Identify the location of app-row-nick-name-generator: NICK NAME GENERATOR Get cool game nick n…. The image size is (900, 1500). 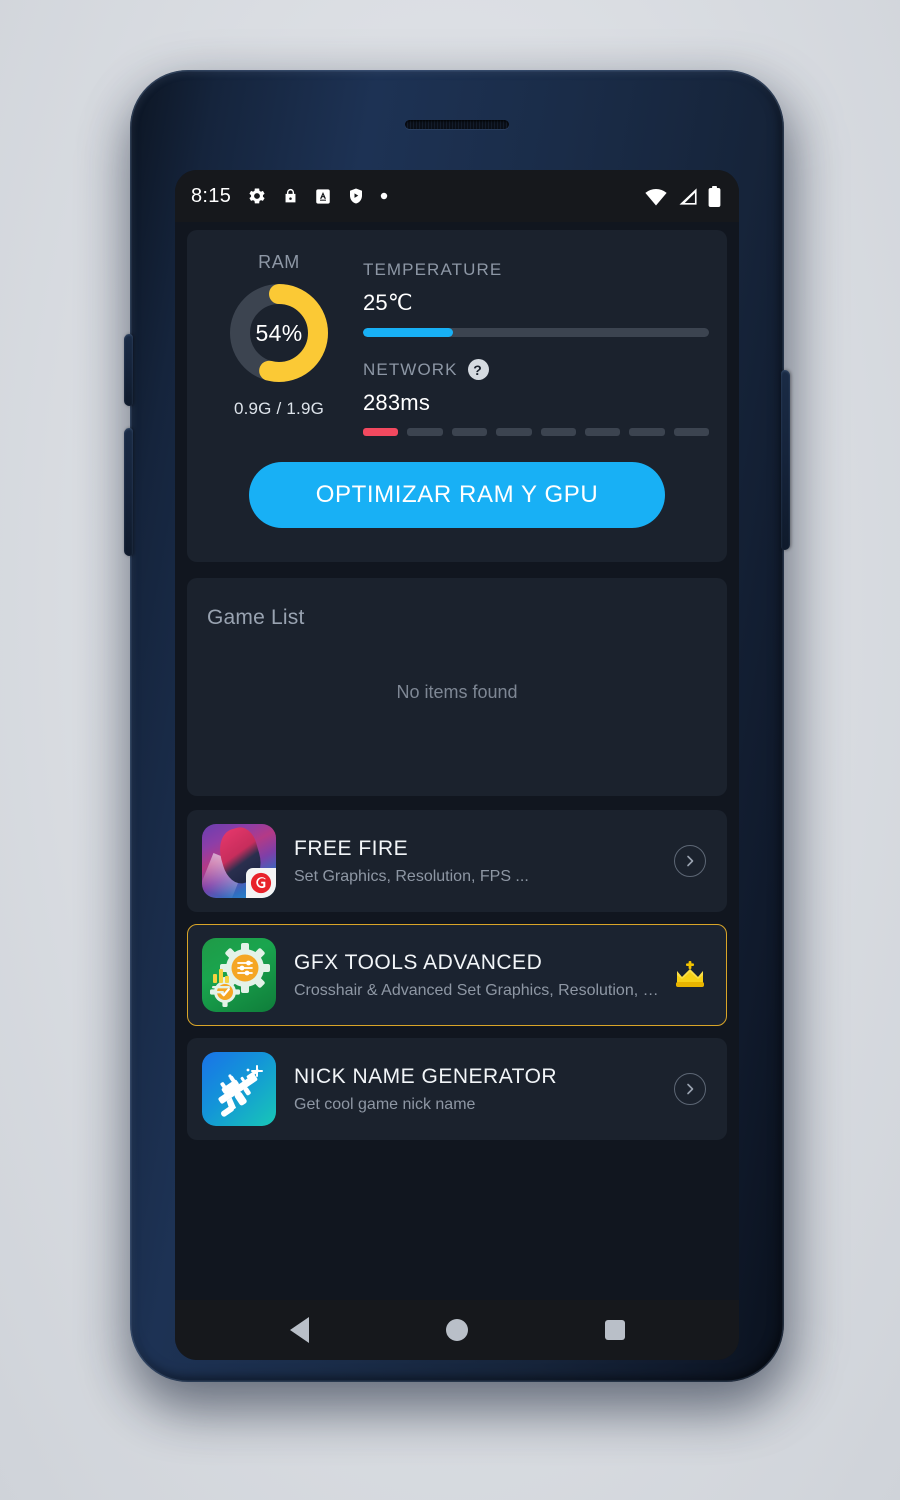
(457, 1089).